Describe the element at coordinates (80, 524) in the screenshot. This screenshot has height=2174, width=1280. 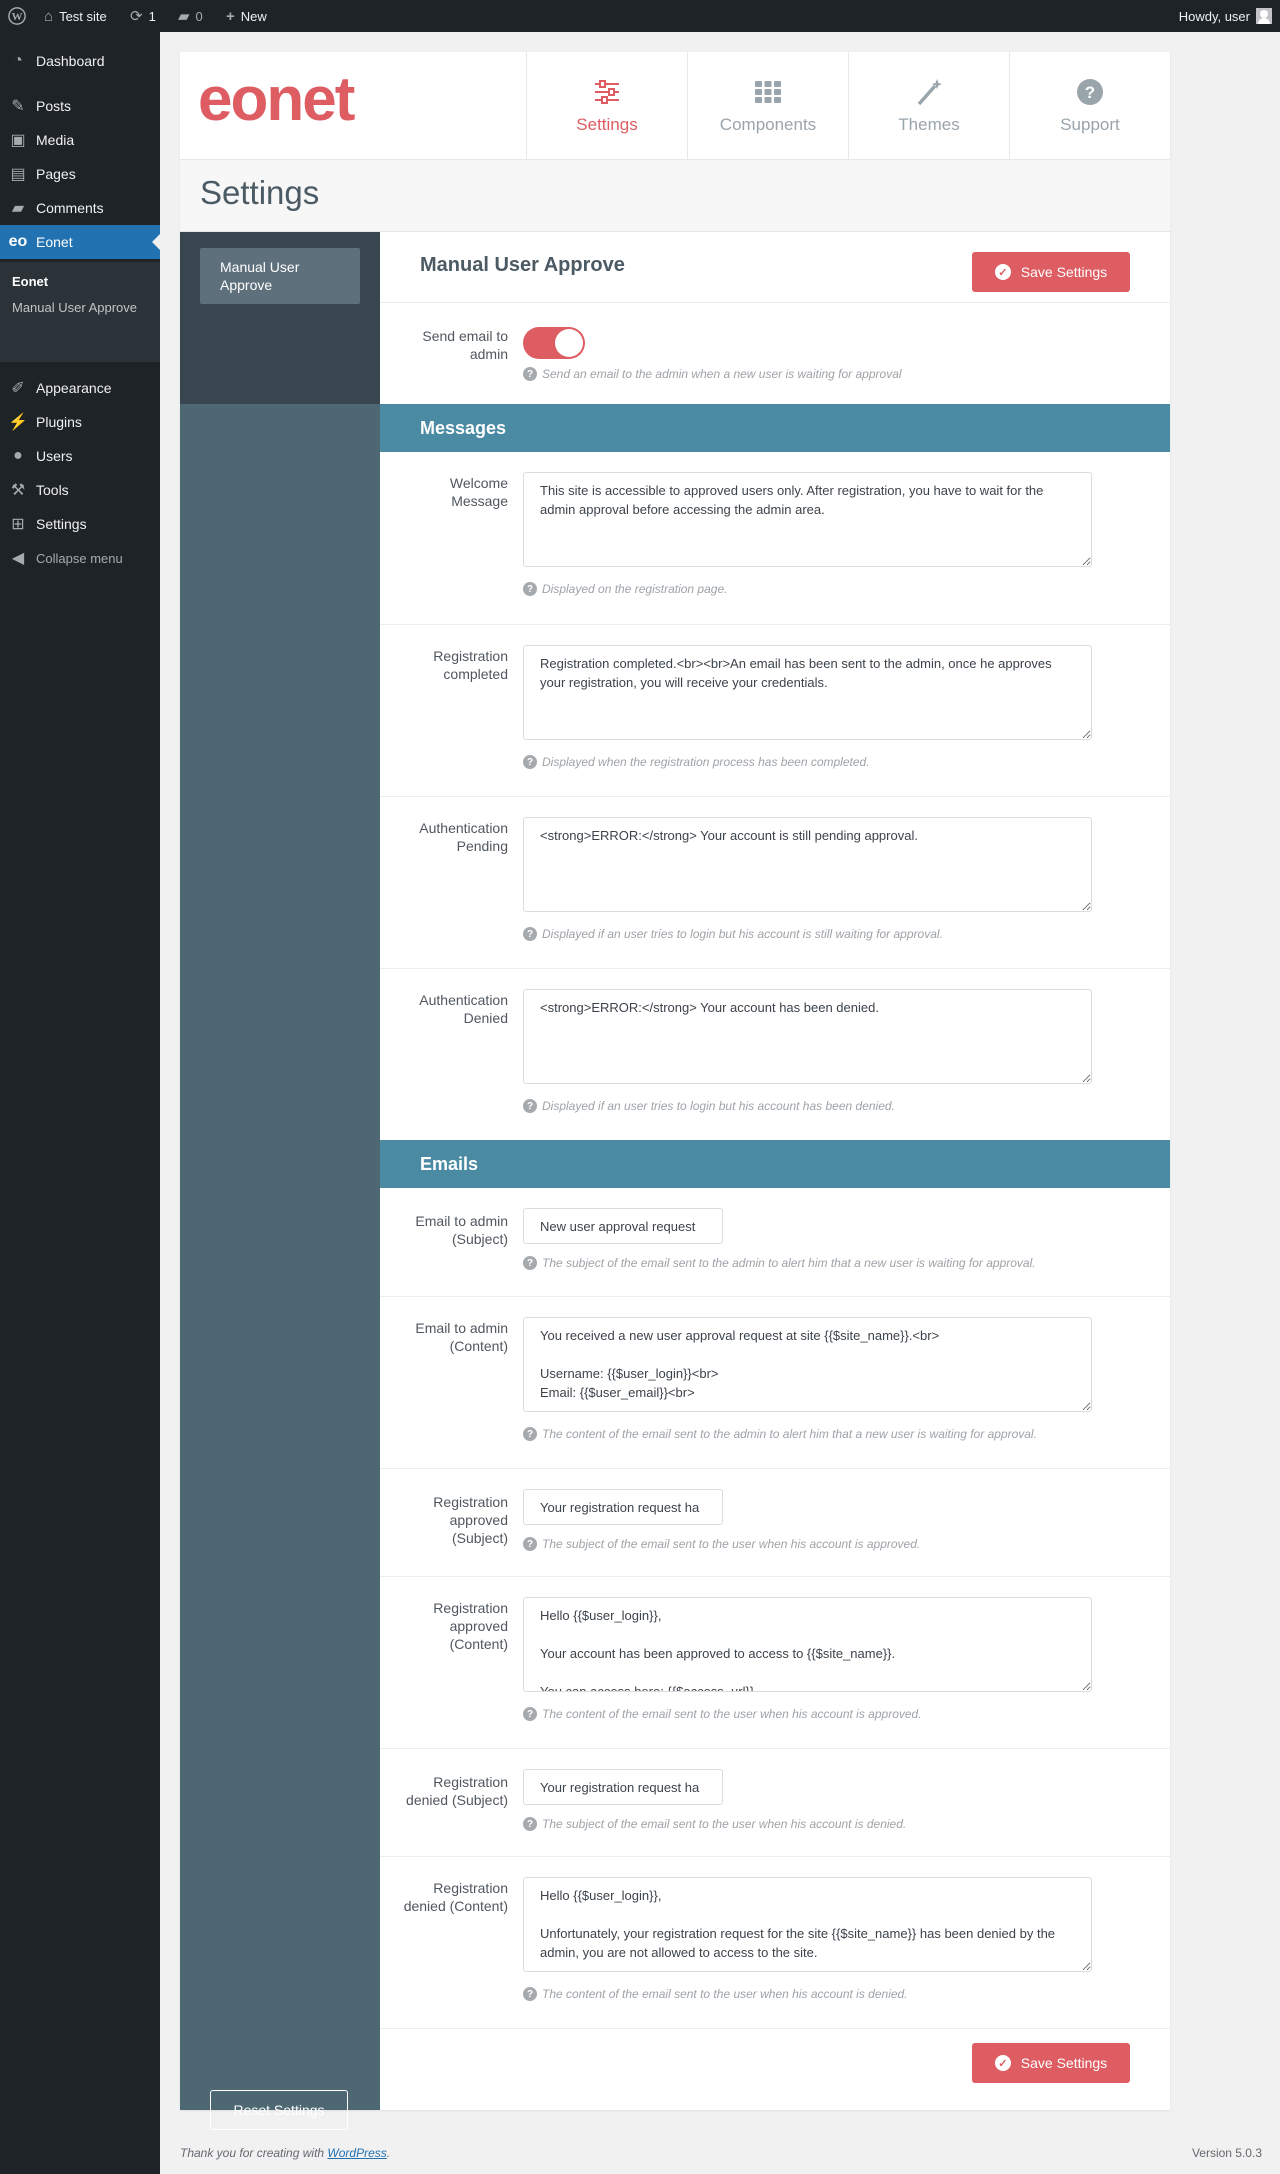
I see `sidebar-item-settings: ⊞ Settings` at that location.